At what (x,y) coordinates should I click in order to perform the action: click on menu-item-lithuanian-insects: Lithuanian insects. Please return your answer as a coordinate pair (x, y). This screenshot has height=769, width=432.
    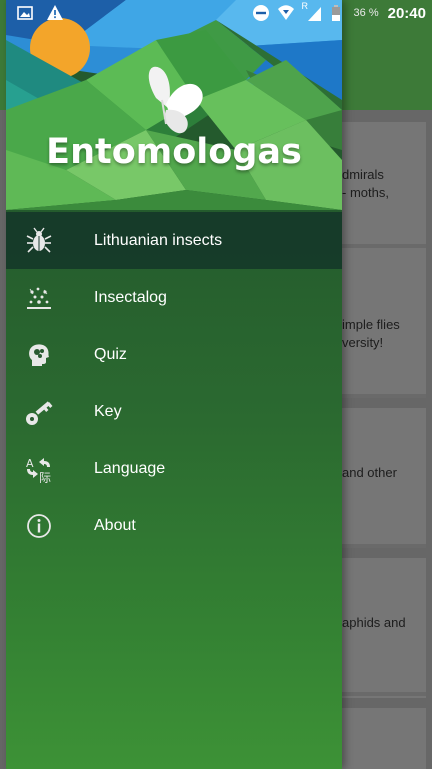
    Looking at the image, I should click on (174, 240).